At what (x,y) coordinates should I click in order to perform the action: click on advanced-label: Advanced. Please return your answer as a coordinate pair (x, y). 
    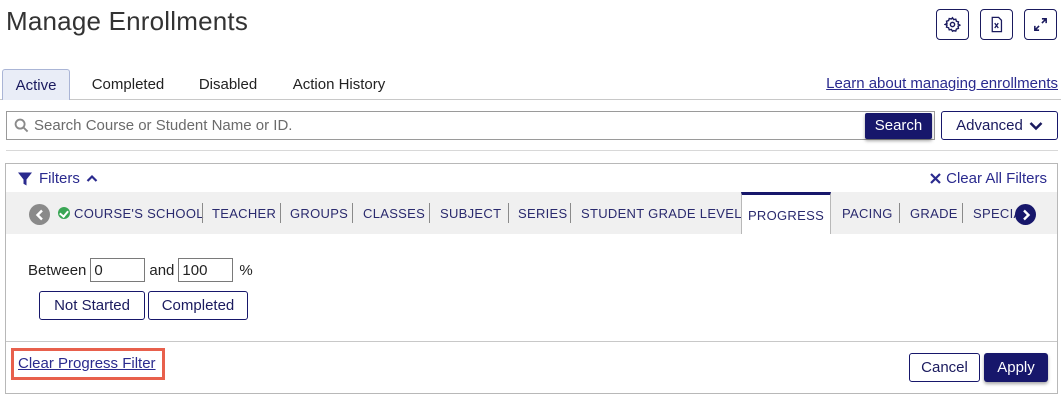
    Looking at the image, I should click on (989, 125).